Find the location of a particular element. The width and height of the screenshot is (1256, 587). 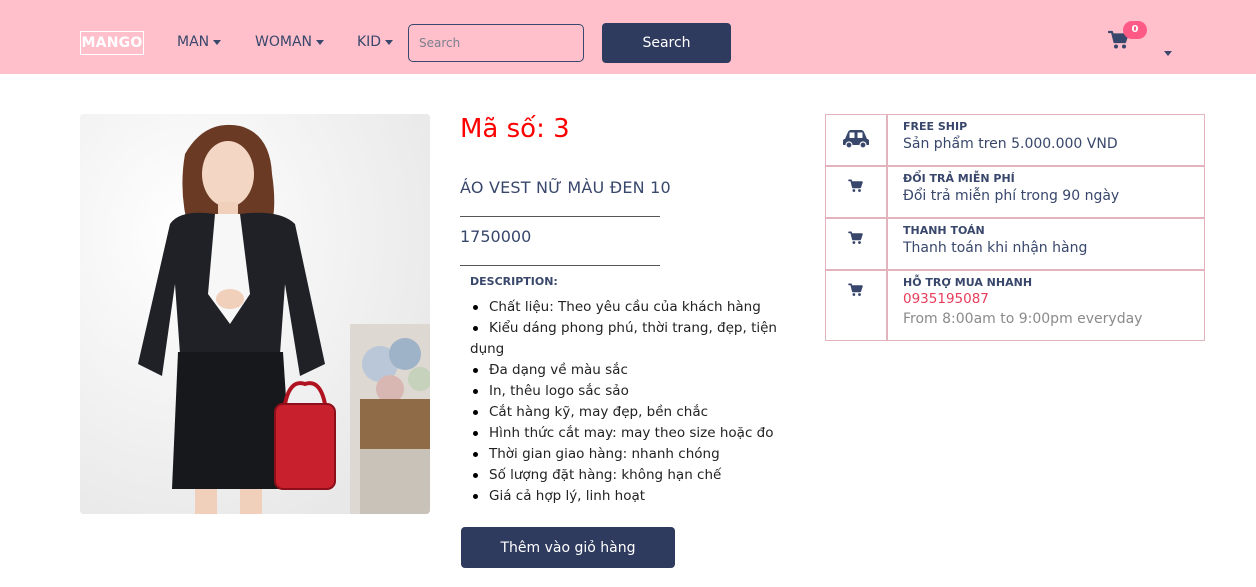

service-title: HỖ TRỢ MUA NHANH is located at coordinates (968, 282).